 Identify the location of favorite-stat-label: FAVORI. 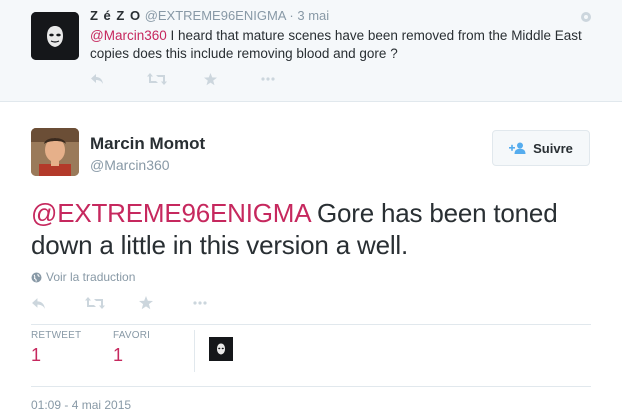
(132, 335).